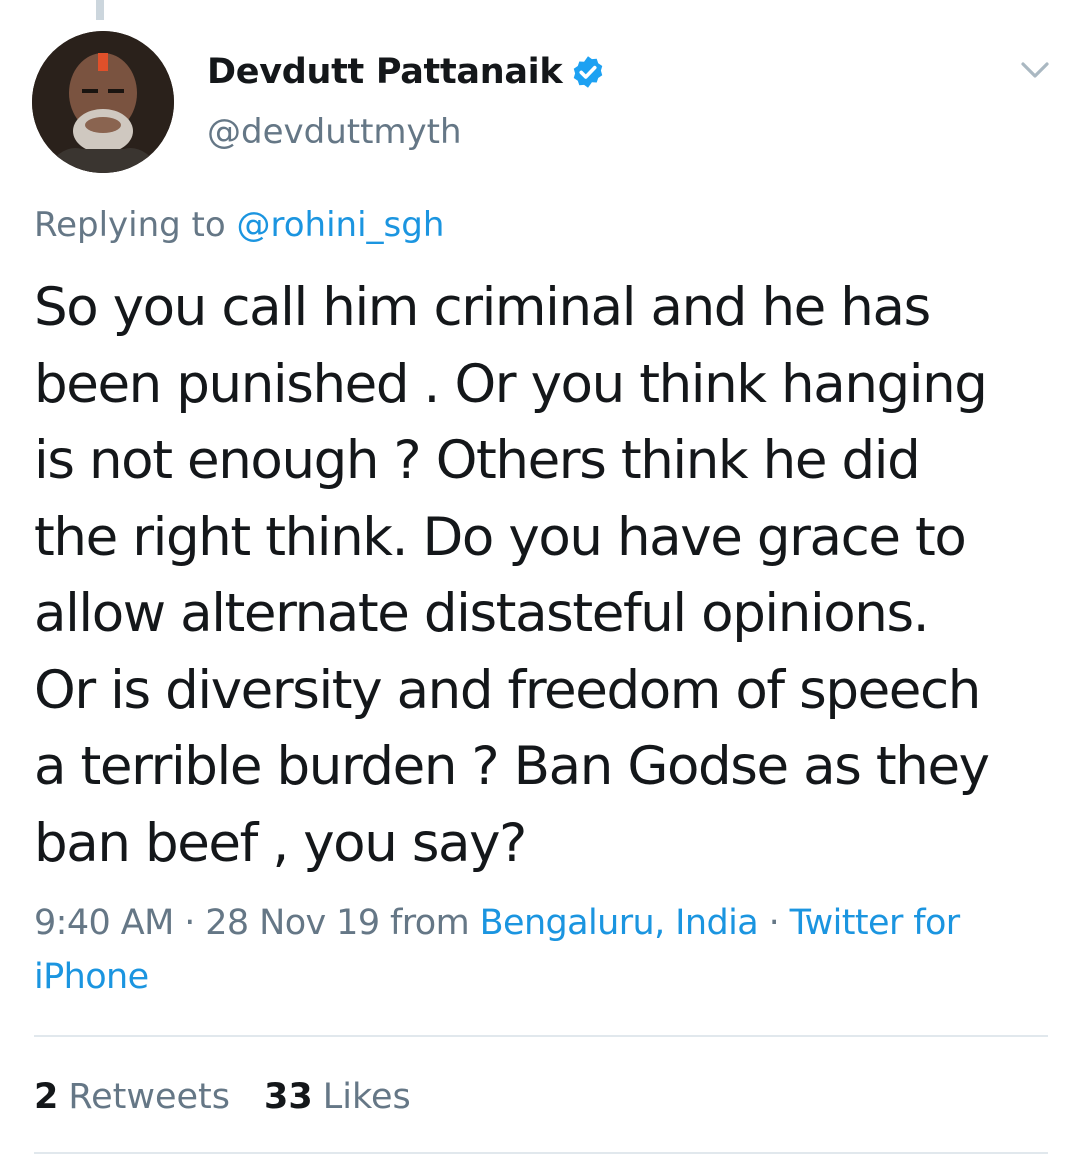 The width and height of the screenshot is (1080, 1159). I want to click on tweet-text-line: allow alternate distasteful opinions., so click(482, 613).